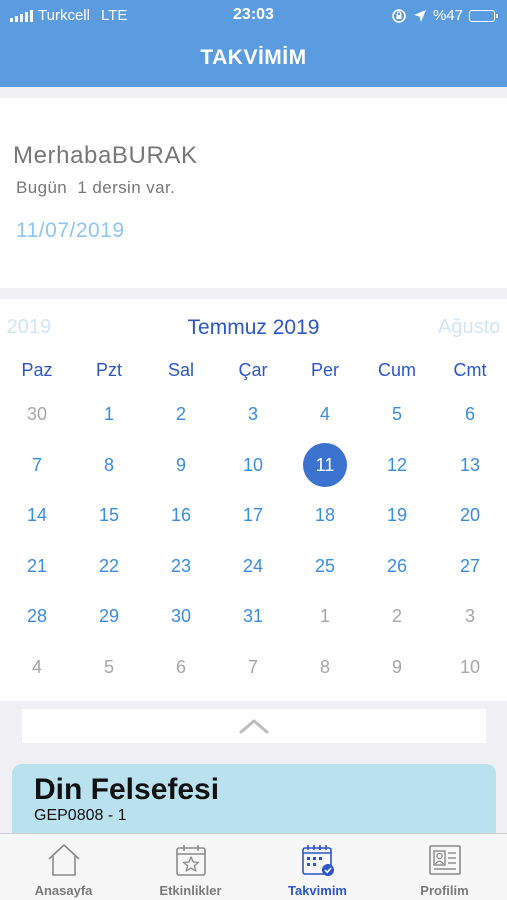 This screenshot has height=900, width=507. What do you see at coordinates (37, 616) in the screenshot?
I see `day-cell: 28` at bounding box center [37, 616].